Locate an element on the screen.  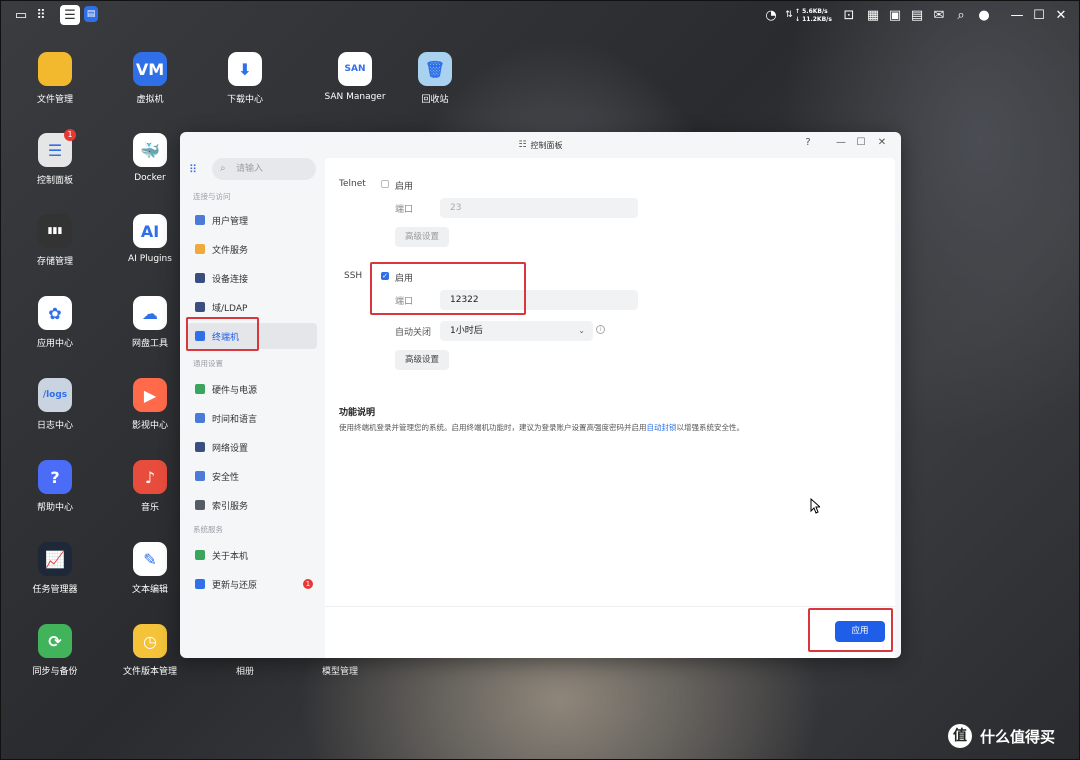
sidebar-item-index-service: 索引服务 is located at coordinates (252, 505).